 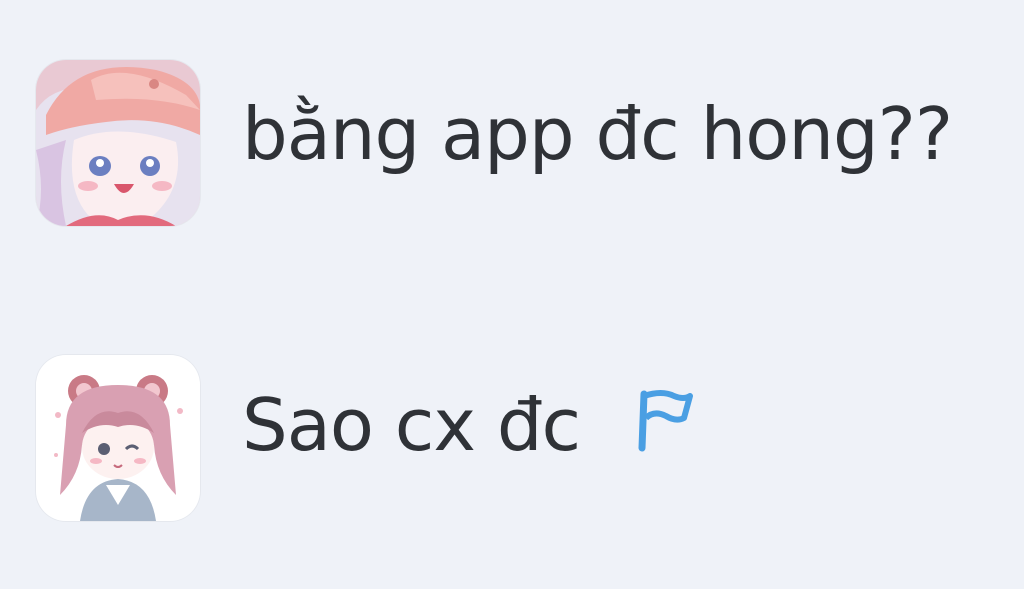 I want to click on message-text: Sao cx đc, so click(x=411, y=425).